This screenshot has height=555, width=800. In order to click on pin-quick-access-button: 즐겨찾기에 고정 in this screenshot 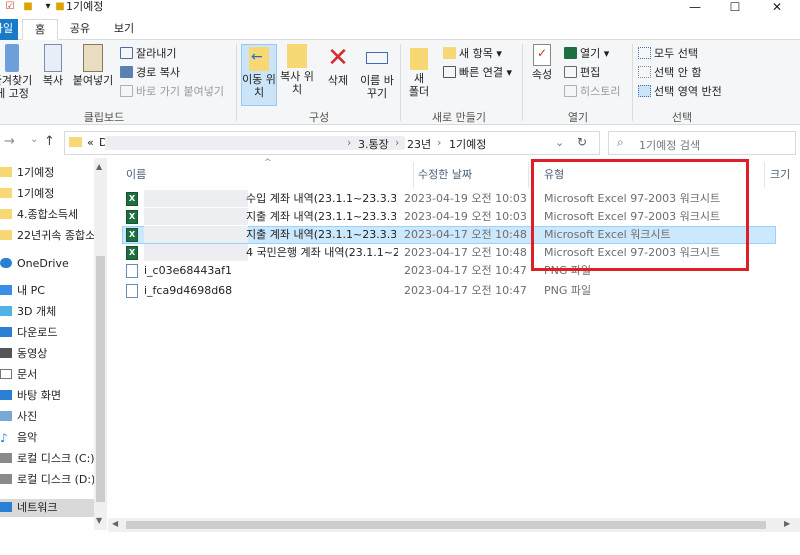, I will do `click(17, 72)`.